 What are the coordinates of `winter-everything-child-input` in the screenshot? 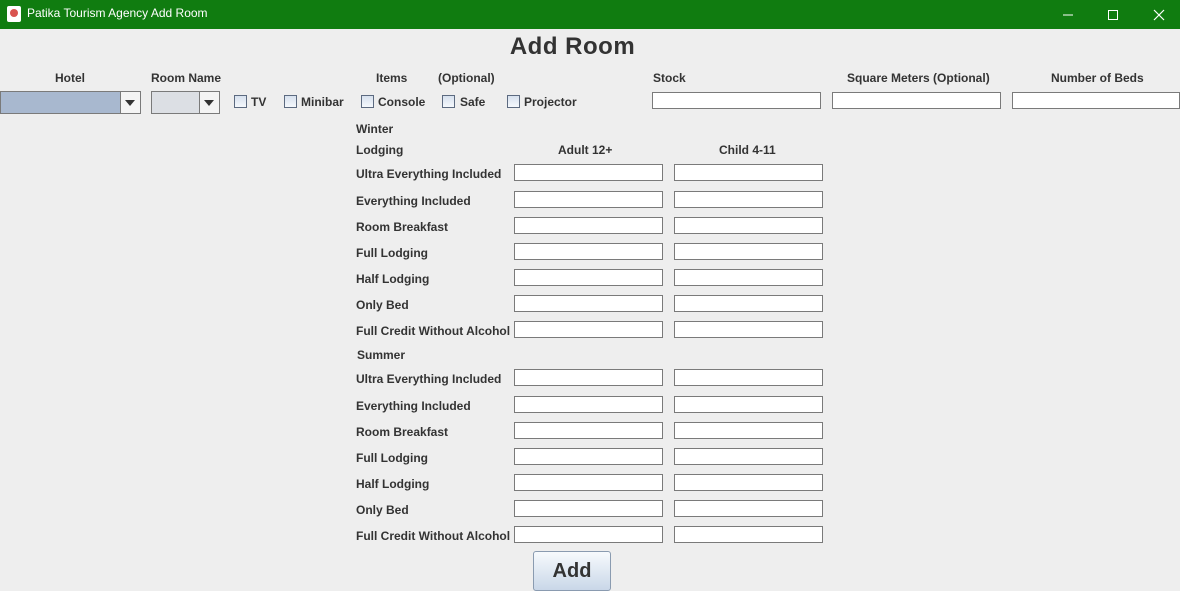 It's located at (748, 199).